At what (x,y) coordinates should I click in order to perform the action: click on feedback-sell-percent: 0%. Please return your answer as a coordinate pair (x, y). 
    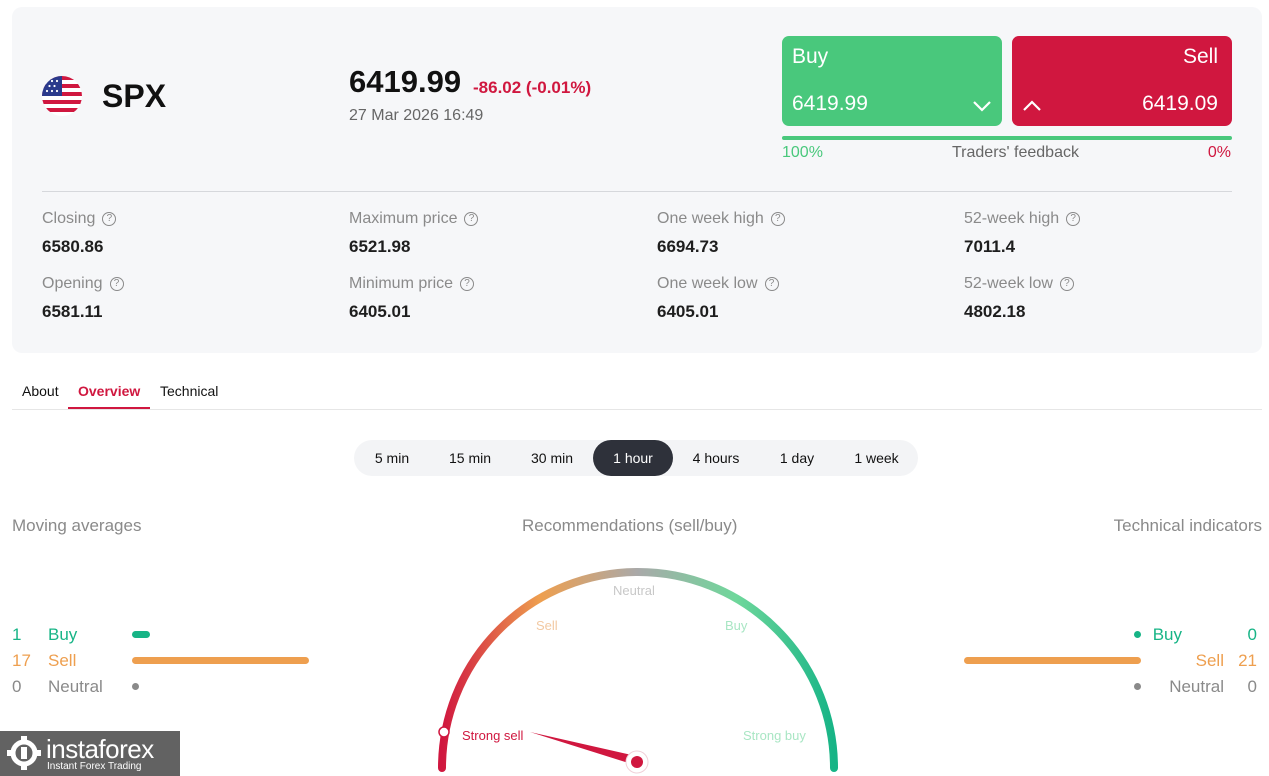
    Looking at the image, I should click on (1219, 152).